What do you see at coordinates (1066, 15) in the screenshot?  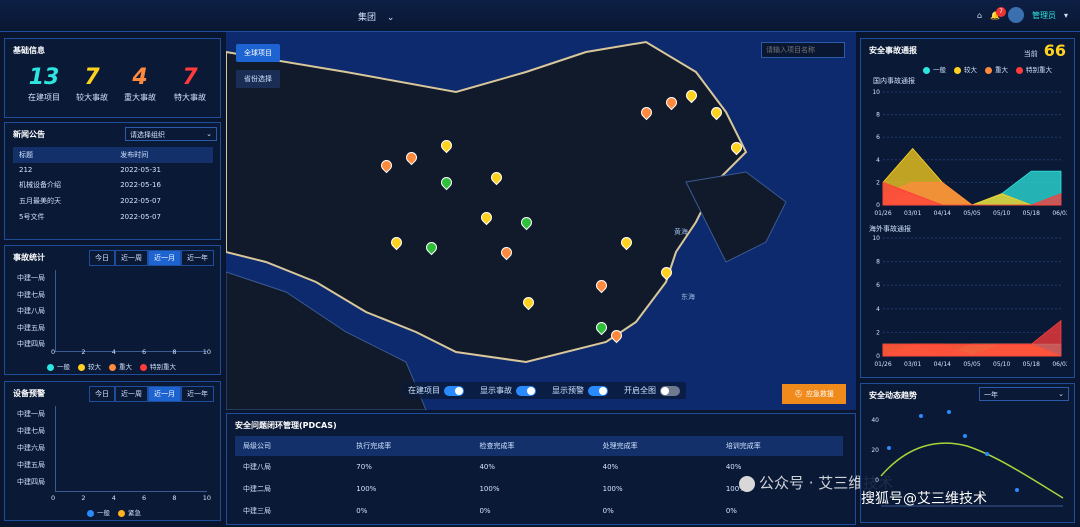 I see `chevron-down-icon: ▾` at bounding box center [1066, 15].